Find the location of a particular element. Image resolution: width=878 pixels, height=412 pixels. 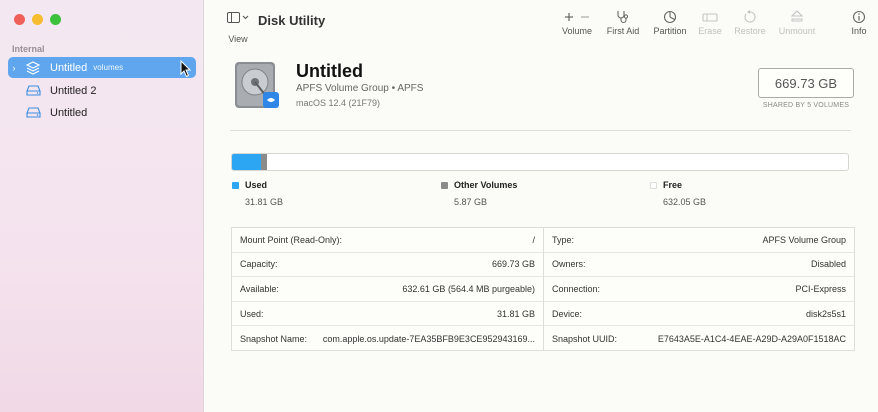

info-key: Owners: is located at coordinates (569, 264).